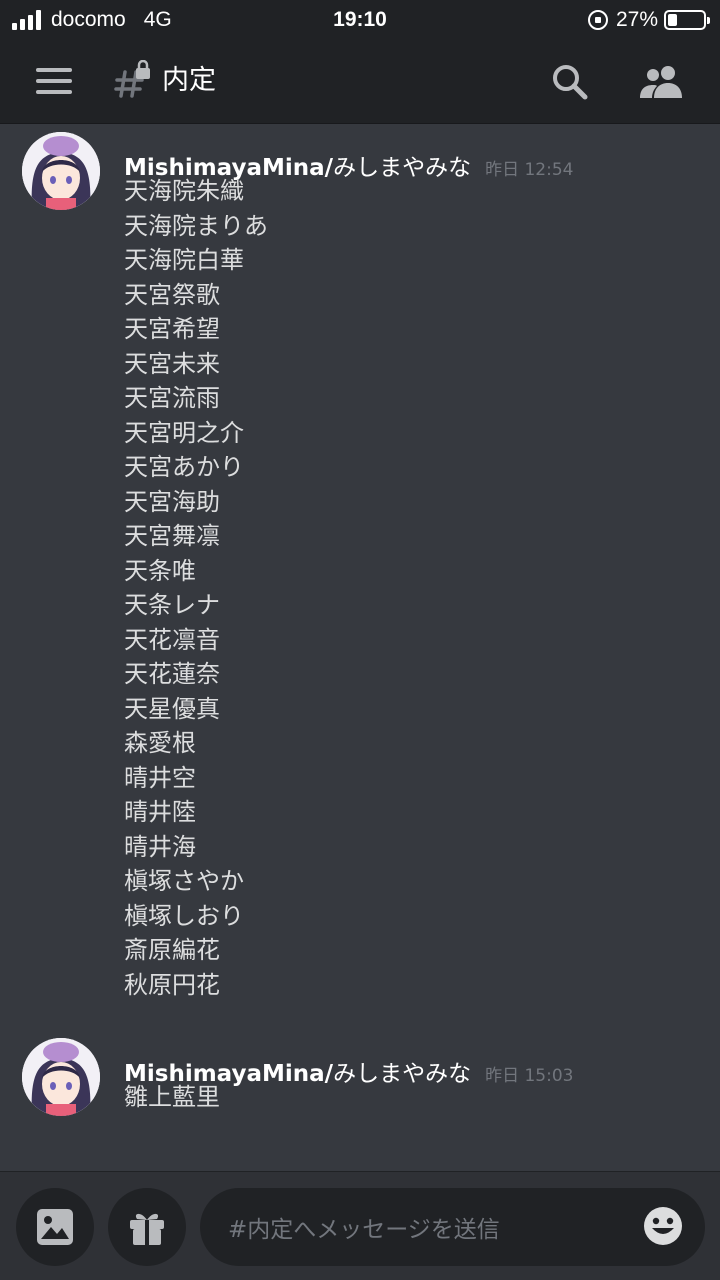 This screenshot has width=720, height=1280. Describe the element at coordinates (184, 191) in the screenshot. I see `message-line: 天海院朱織` at that location.